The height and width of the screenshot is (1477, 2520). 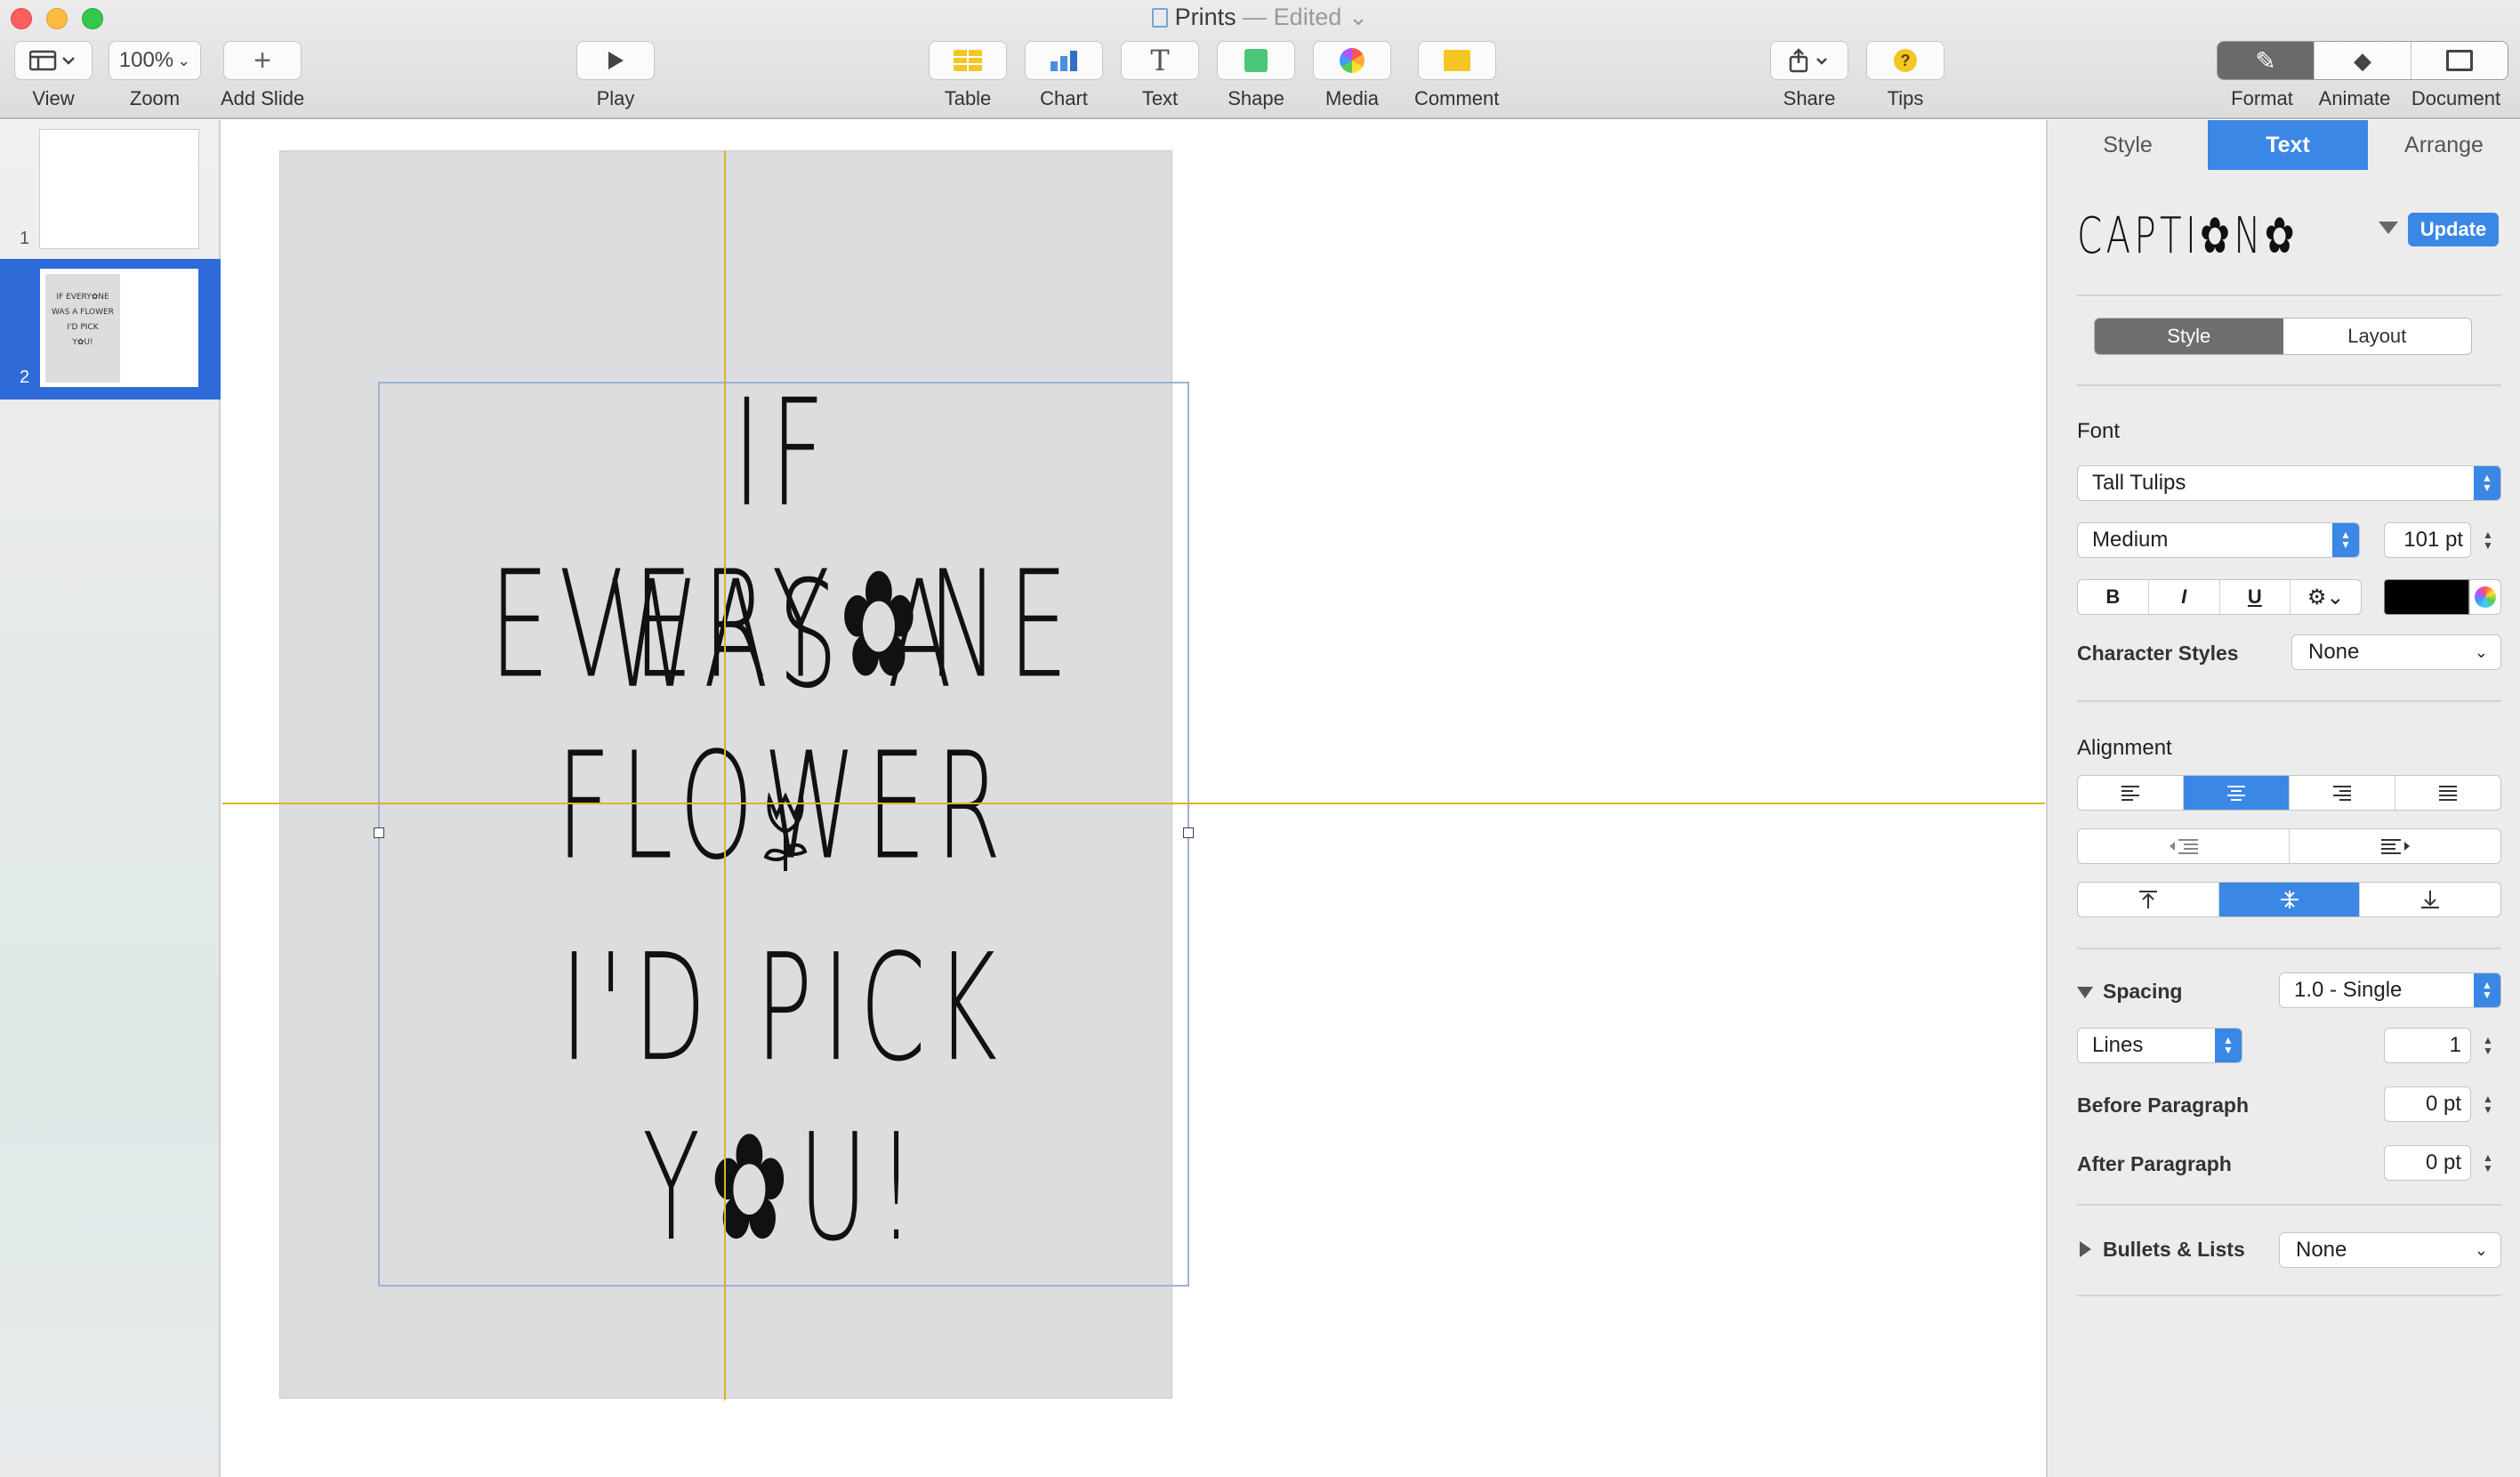 I want to click on align-left-button, so click(x=2131, y=793).